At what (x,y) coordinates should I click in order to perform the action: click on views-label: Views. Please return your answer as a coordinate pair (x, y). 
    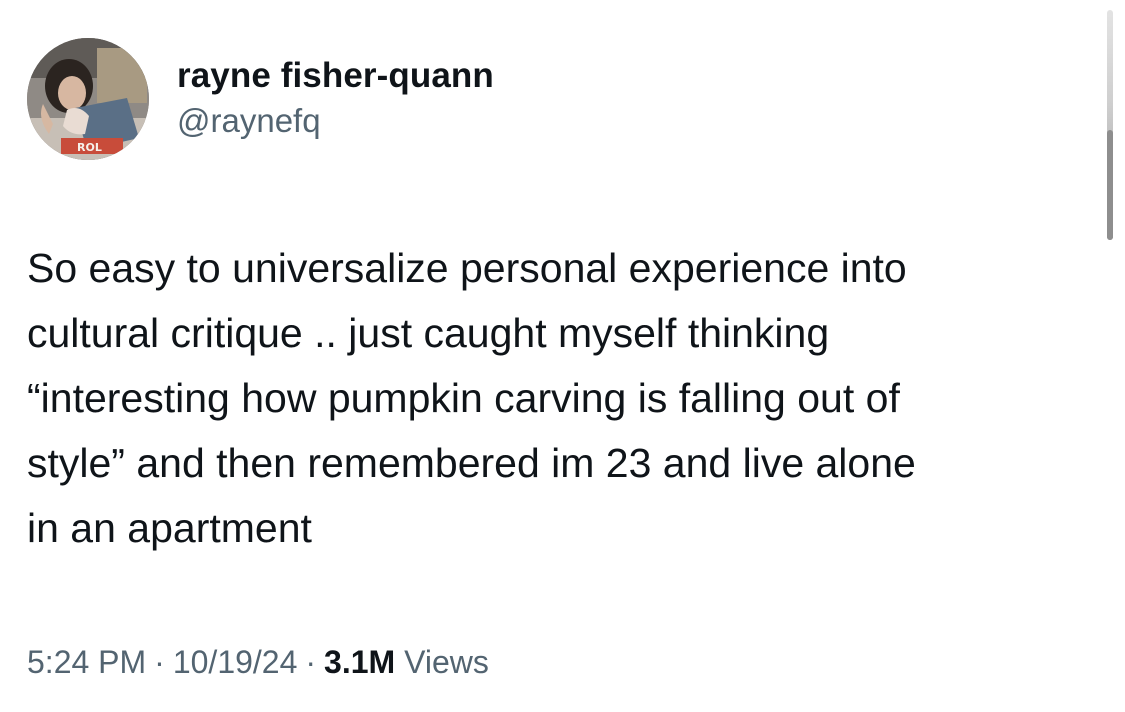
    Looking at the image, I should click on (446, 662).